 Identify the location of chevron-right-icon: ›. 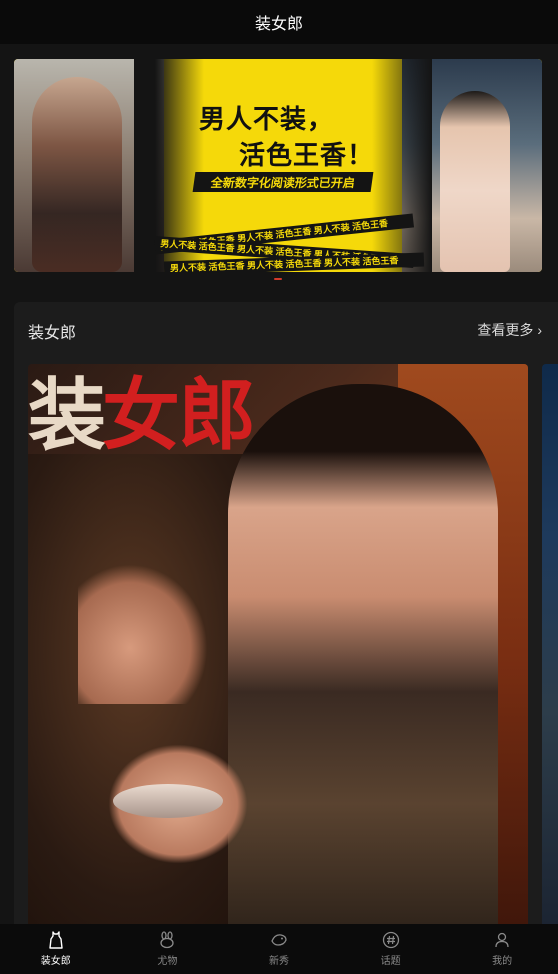
(539, 330).